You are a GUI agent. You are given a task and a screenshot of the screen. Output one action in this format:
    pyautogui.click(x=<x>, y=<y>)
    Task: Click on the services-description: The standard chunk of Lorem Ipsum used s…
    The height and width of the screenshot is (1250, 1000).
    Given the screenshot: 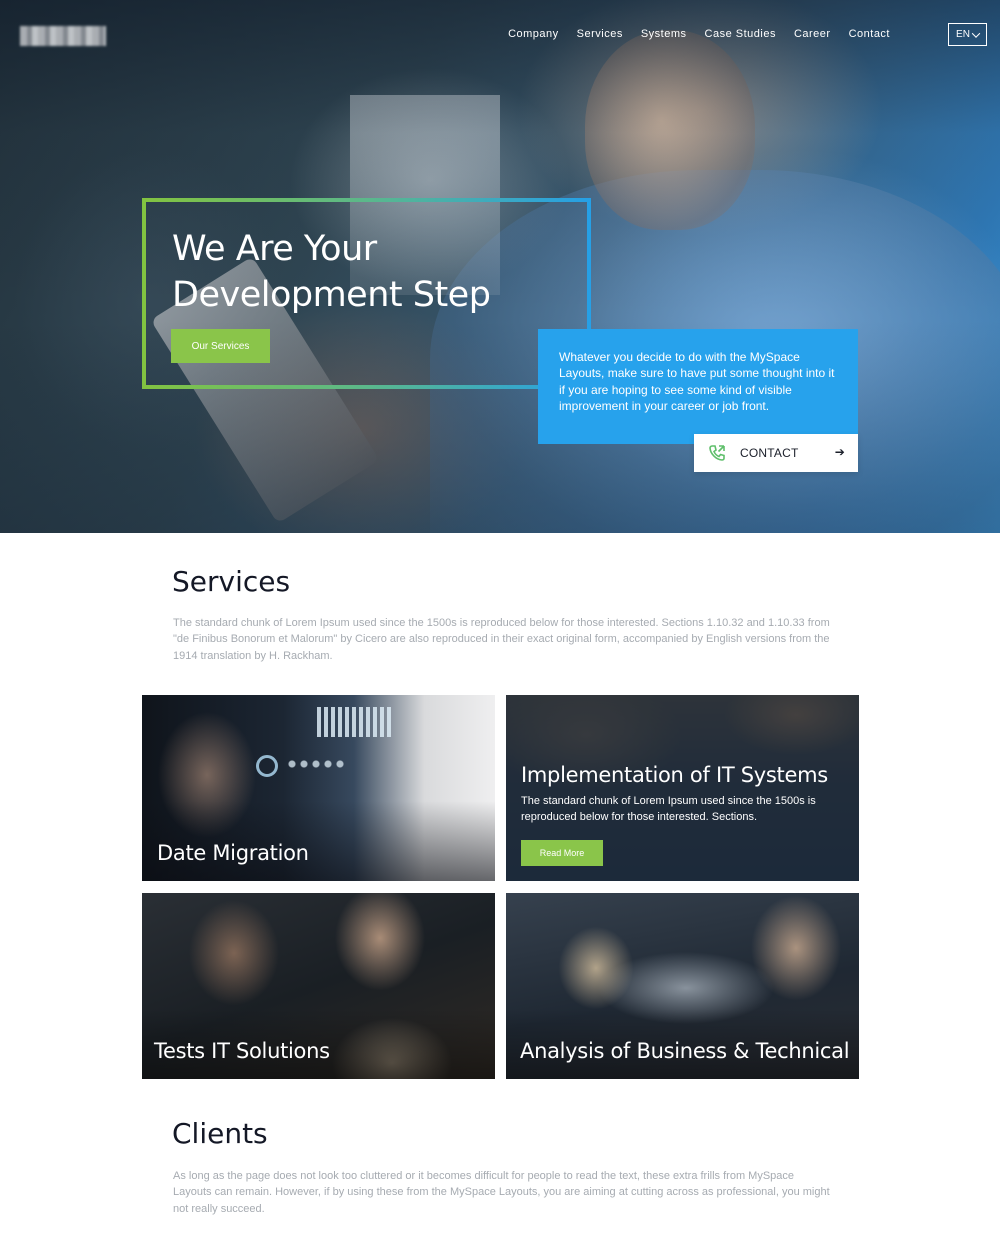 What is the action you would take?
    pyautogui.click(x=501, y=639)
    